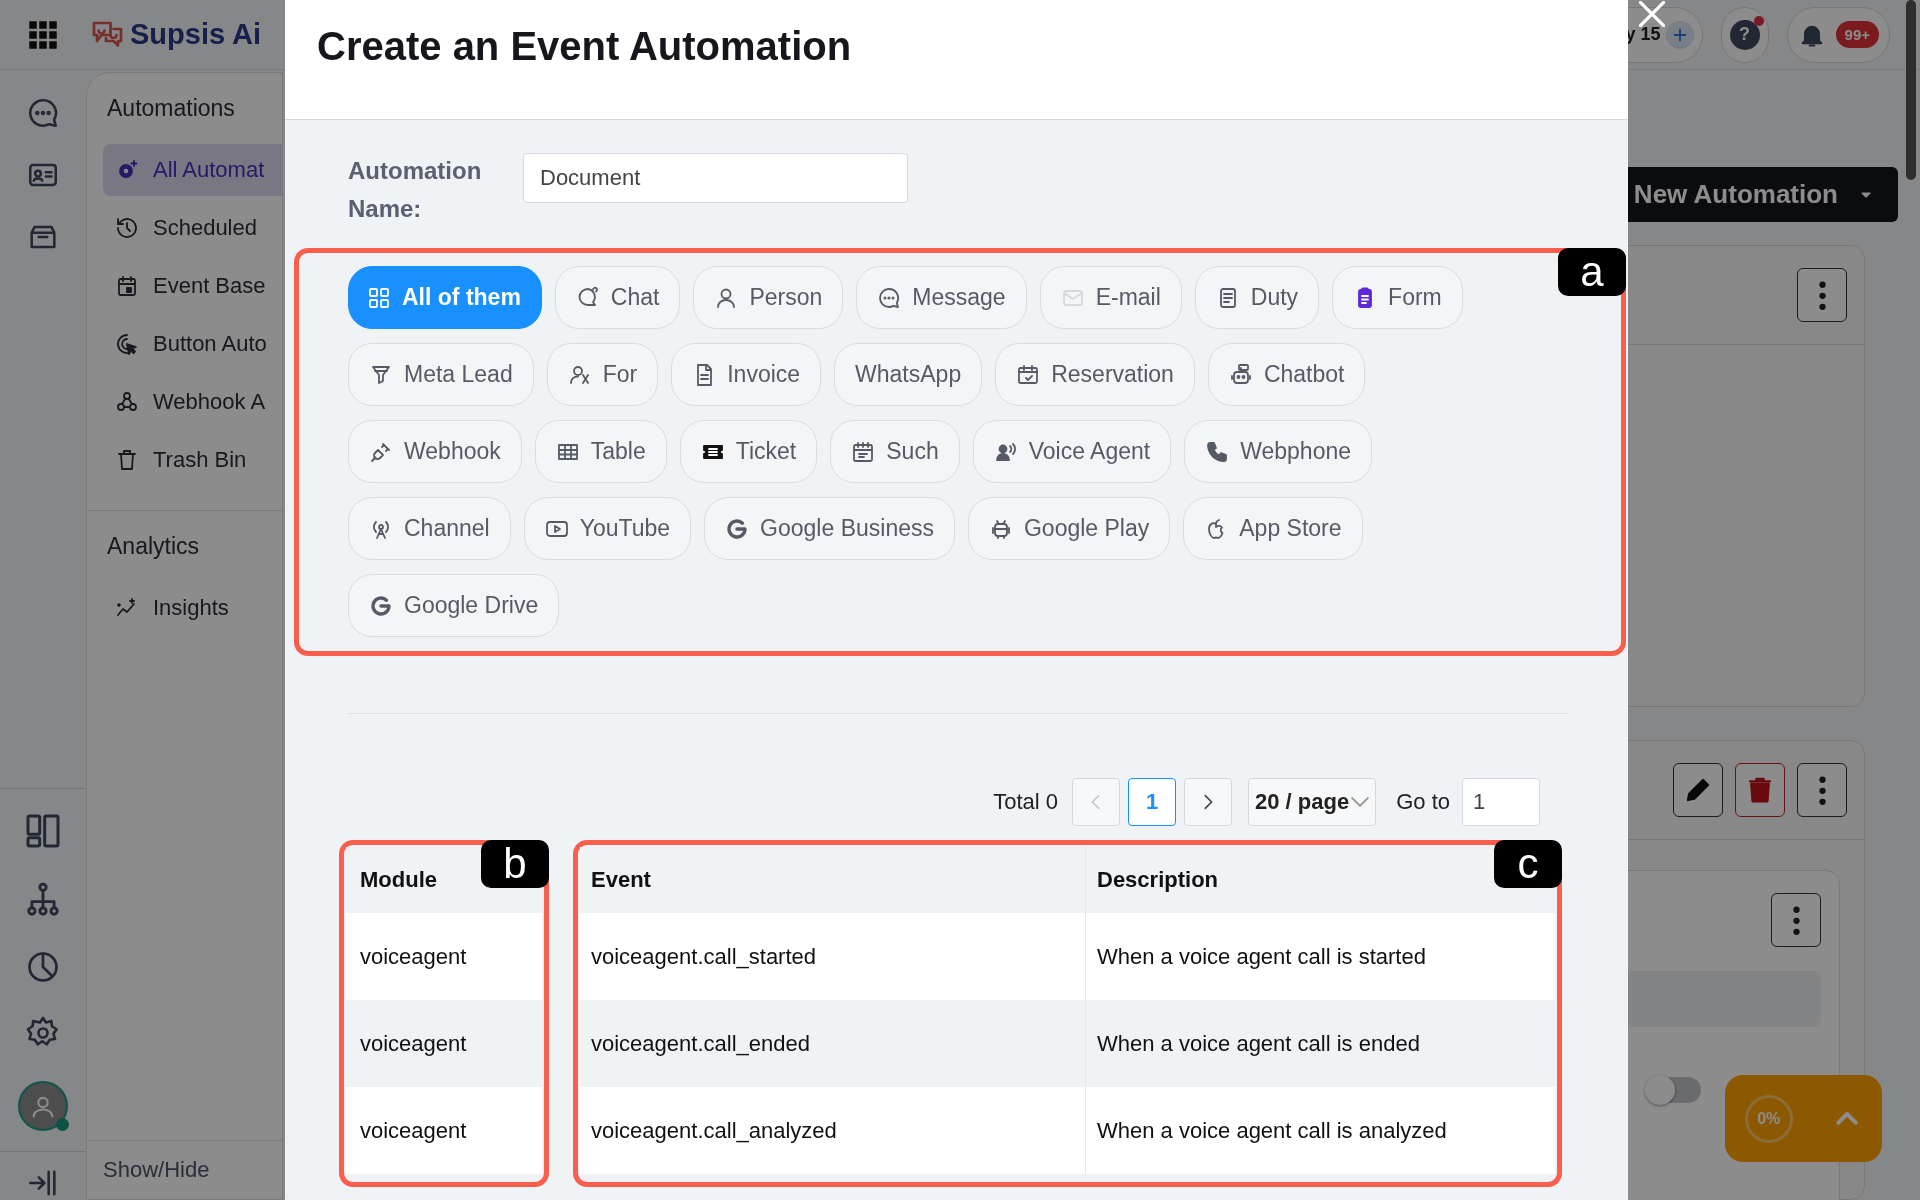 This screenshot has height=1200, width=1920. What do you see at coordinates (1423, 801) in the screenshot?
I see `goto-label: Go to` at bounding box center [1423, 801].